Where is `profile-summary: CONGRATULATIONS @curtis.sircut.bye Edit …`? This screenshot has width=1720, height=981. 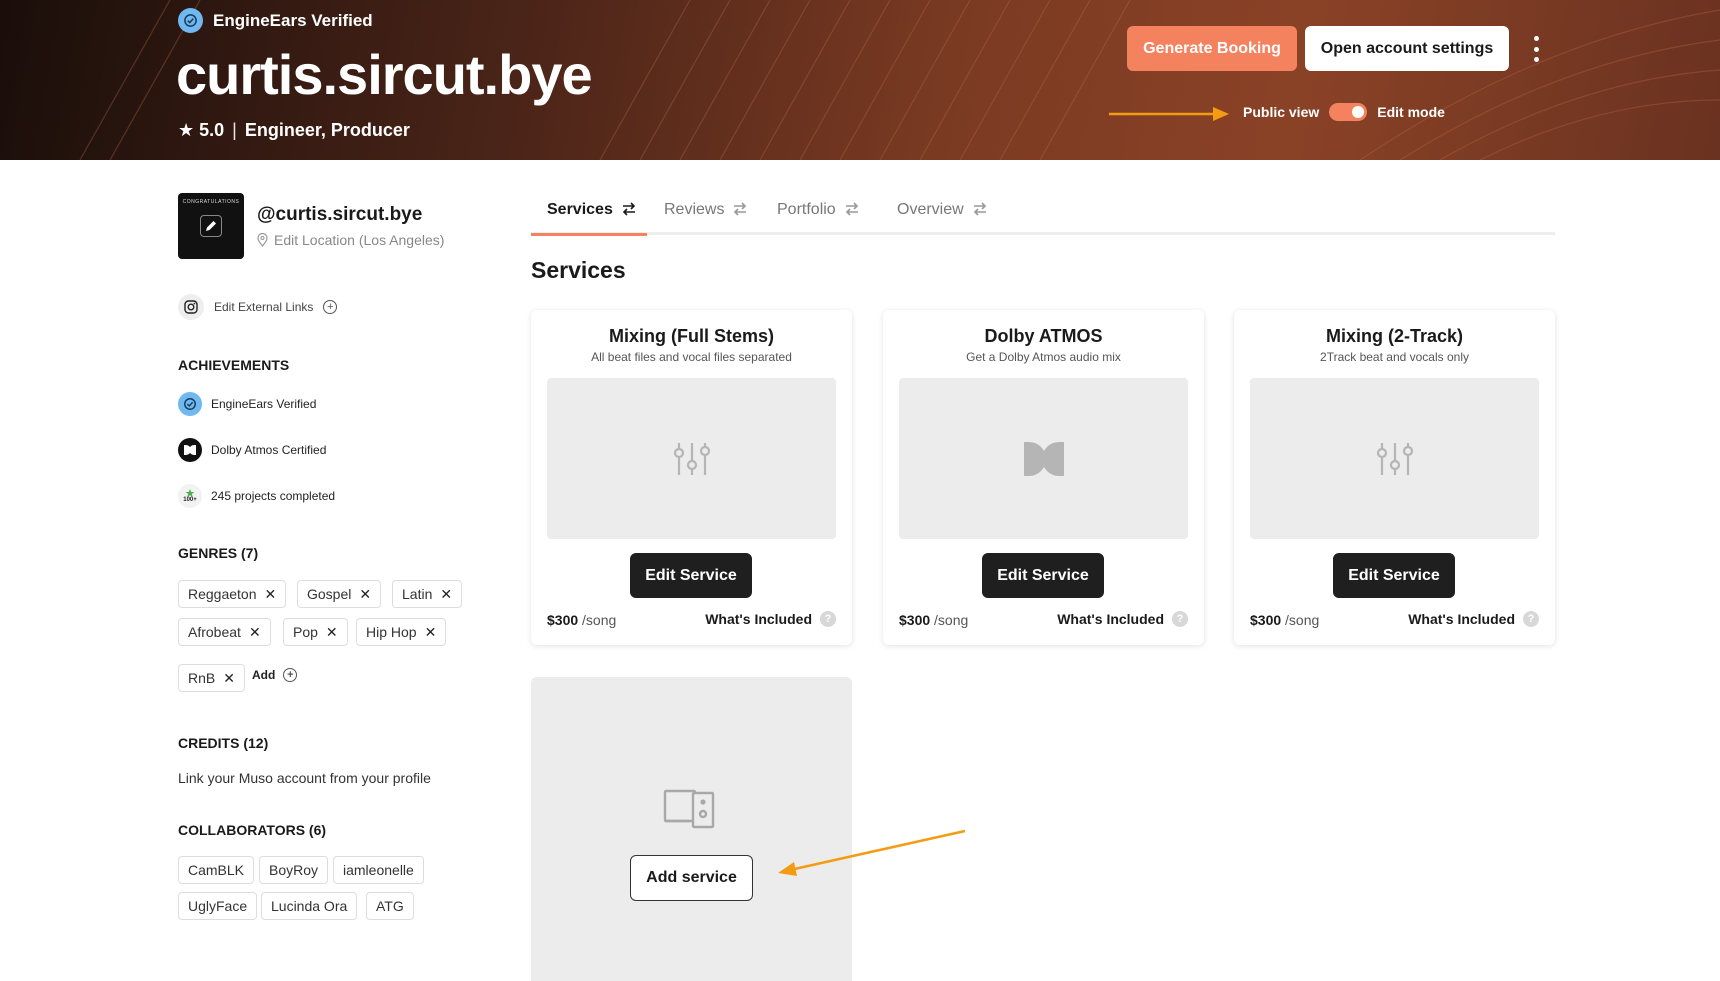 profile-summary: CONGRATULATIONS @curtis.sircut.bye Edit … is located at coordinates (311, 226).